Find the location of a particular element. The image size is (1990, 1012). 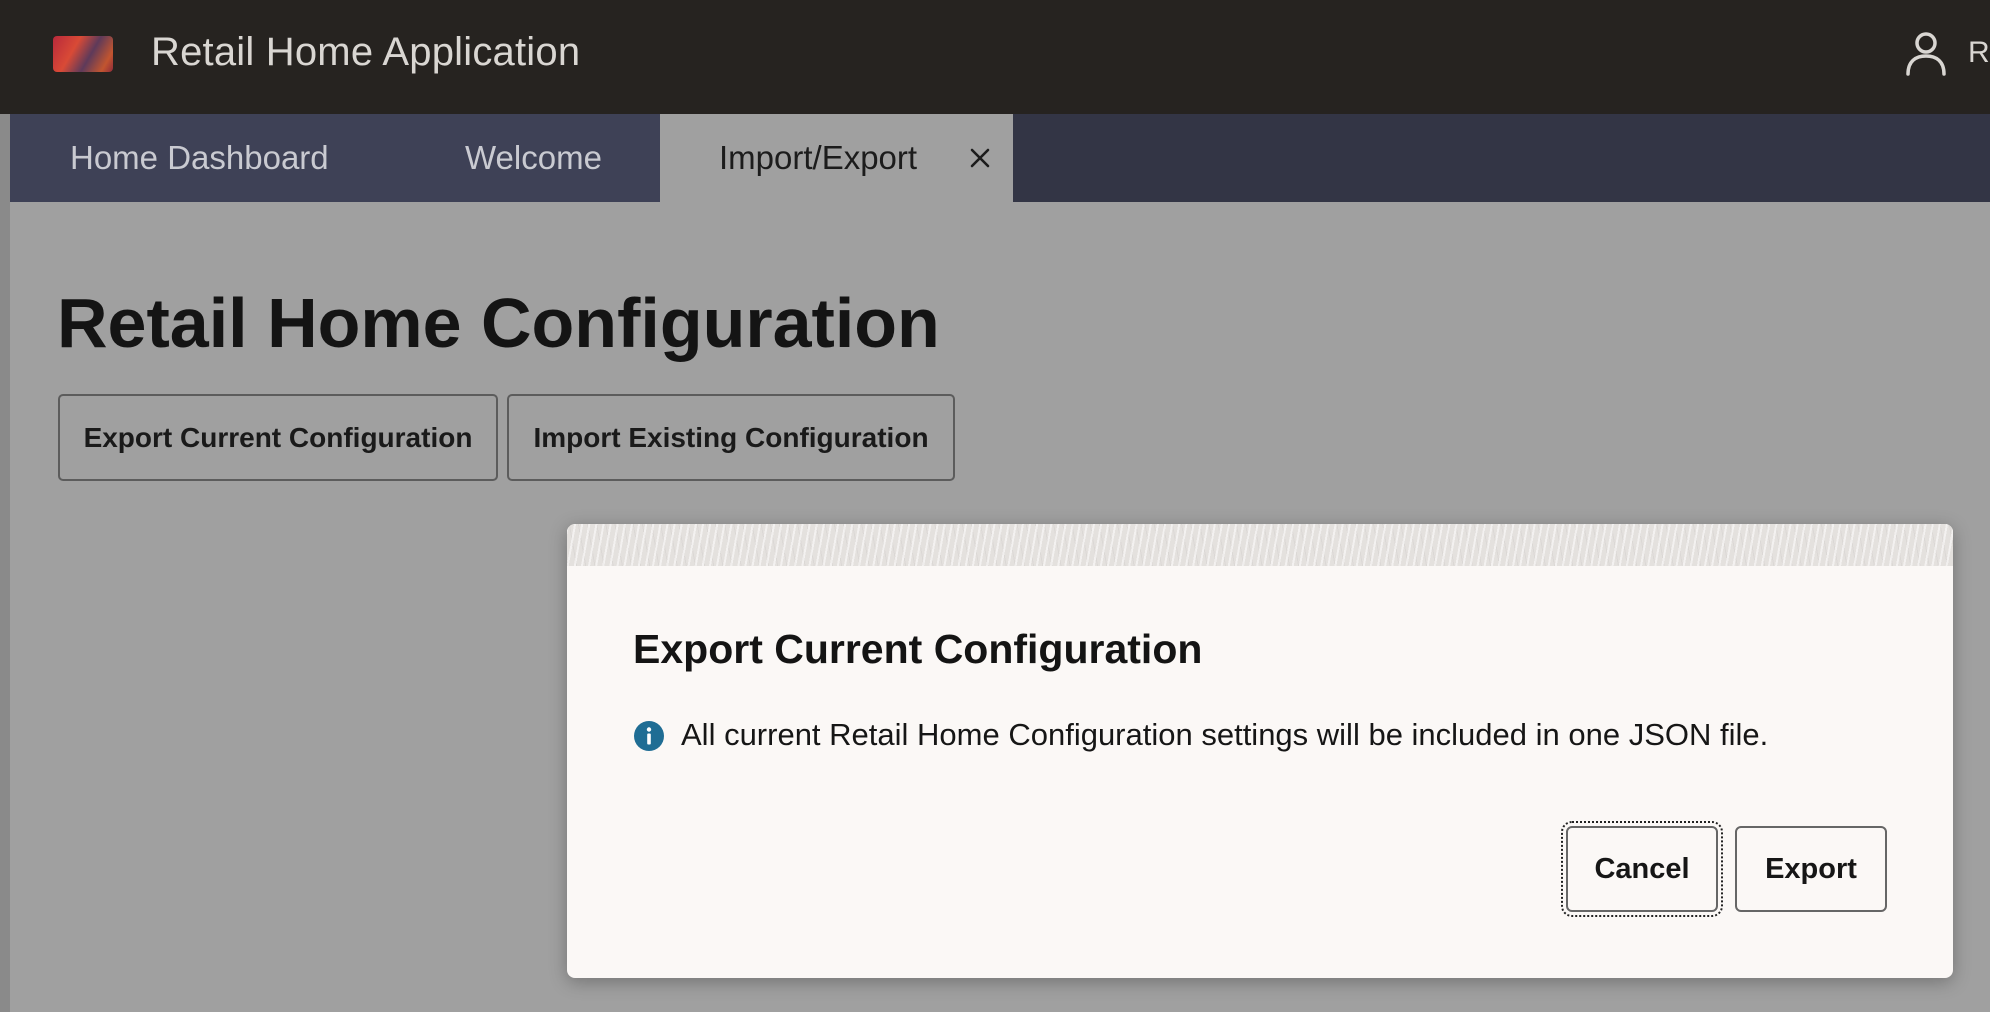

dialog-header-band is located at coordinates (1260, 545).